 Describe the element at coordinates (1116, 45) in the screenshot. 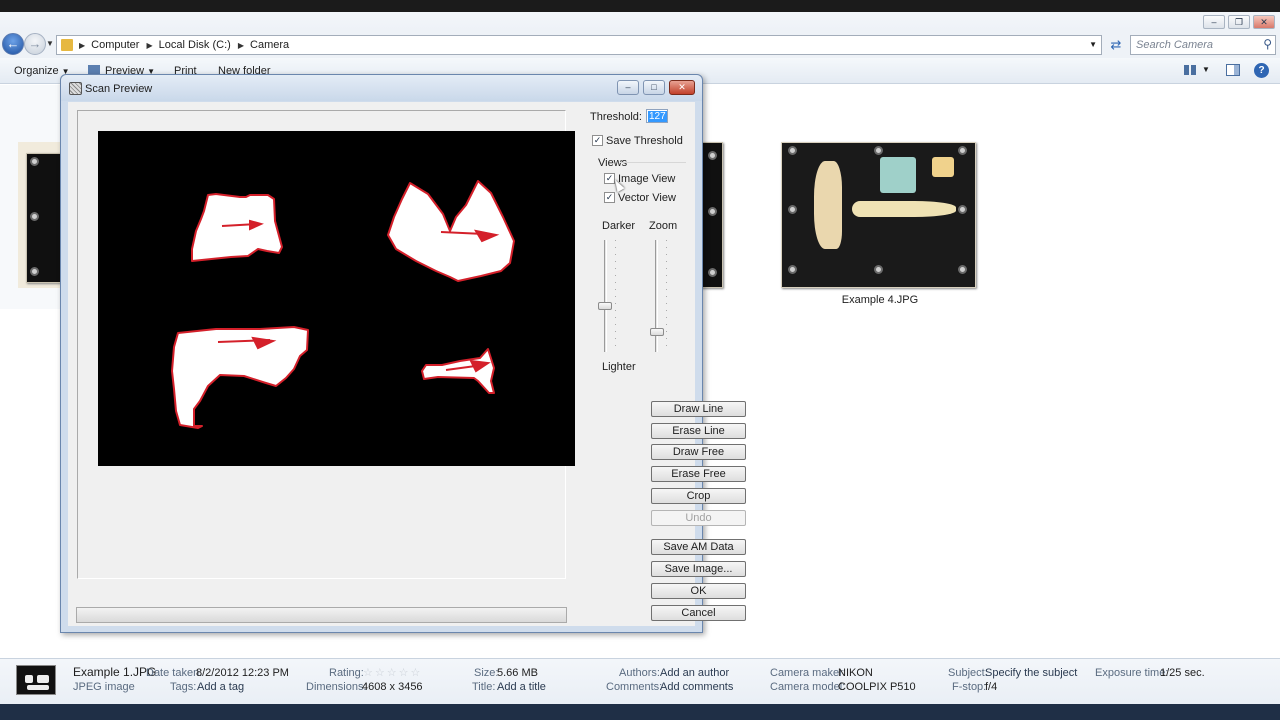

I see `refresh-icon: ⇄` at that location.